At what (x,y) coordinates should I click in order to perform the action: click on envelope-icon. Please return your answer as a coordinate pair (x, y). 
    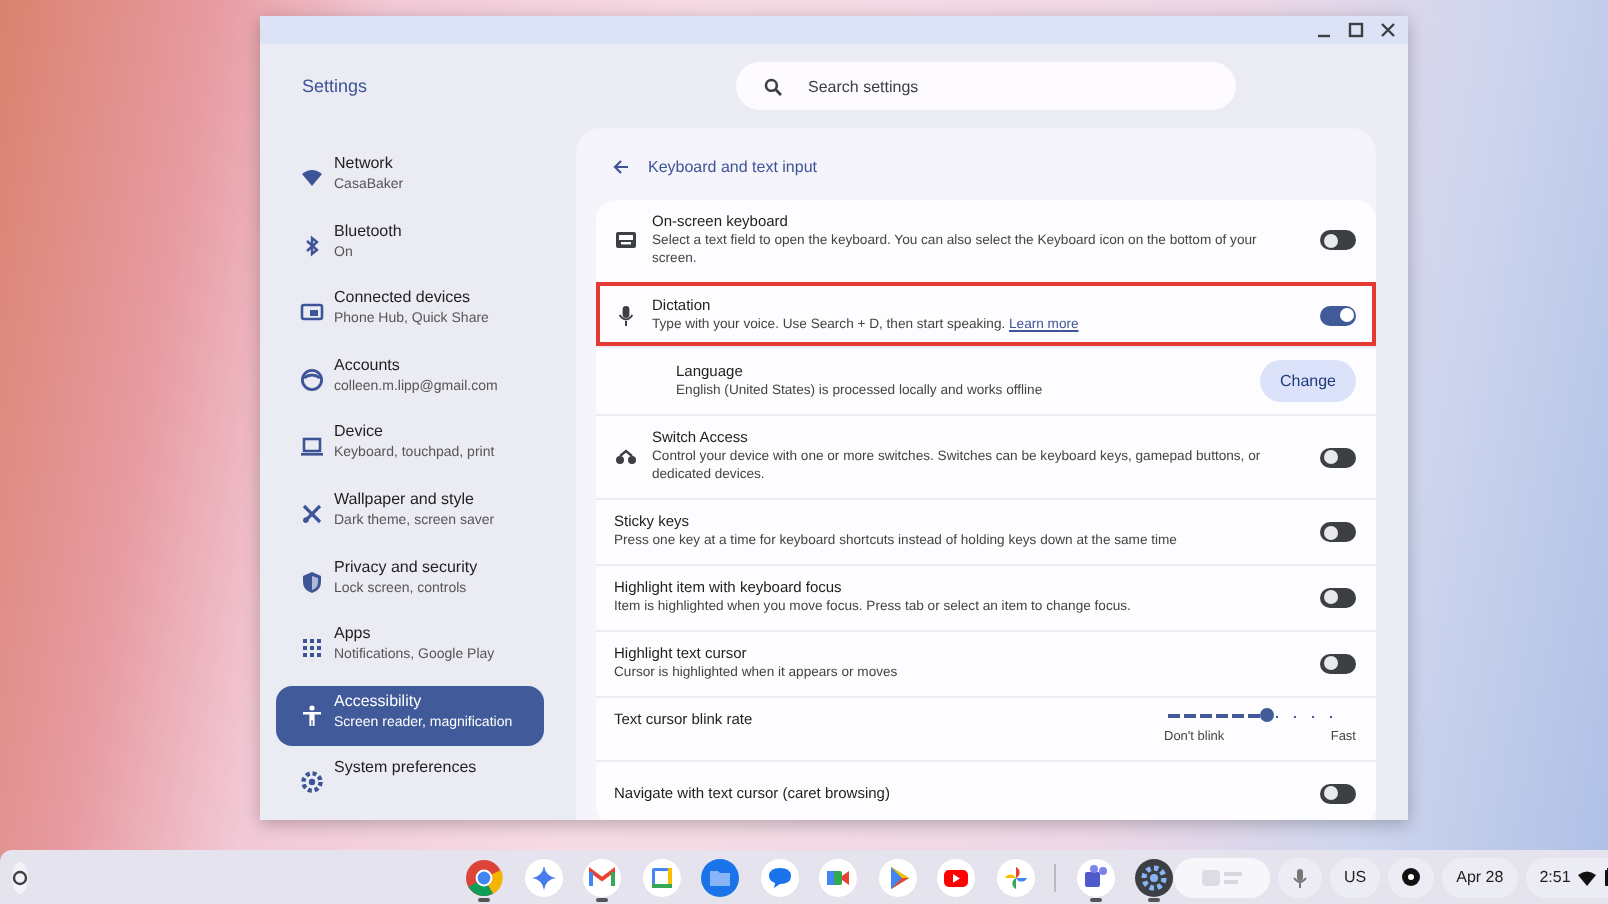
    Looking at the image, I should click on (602, 877).